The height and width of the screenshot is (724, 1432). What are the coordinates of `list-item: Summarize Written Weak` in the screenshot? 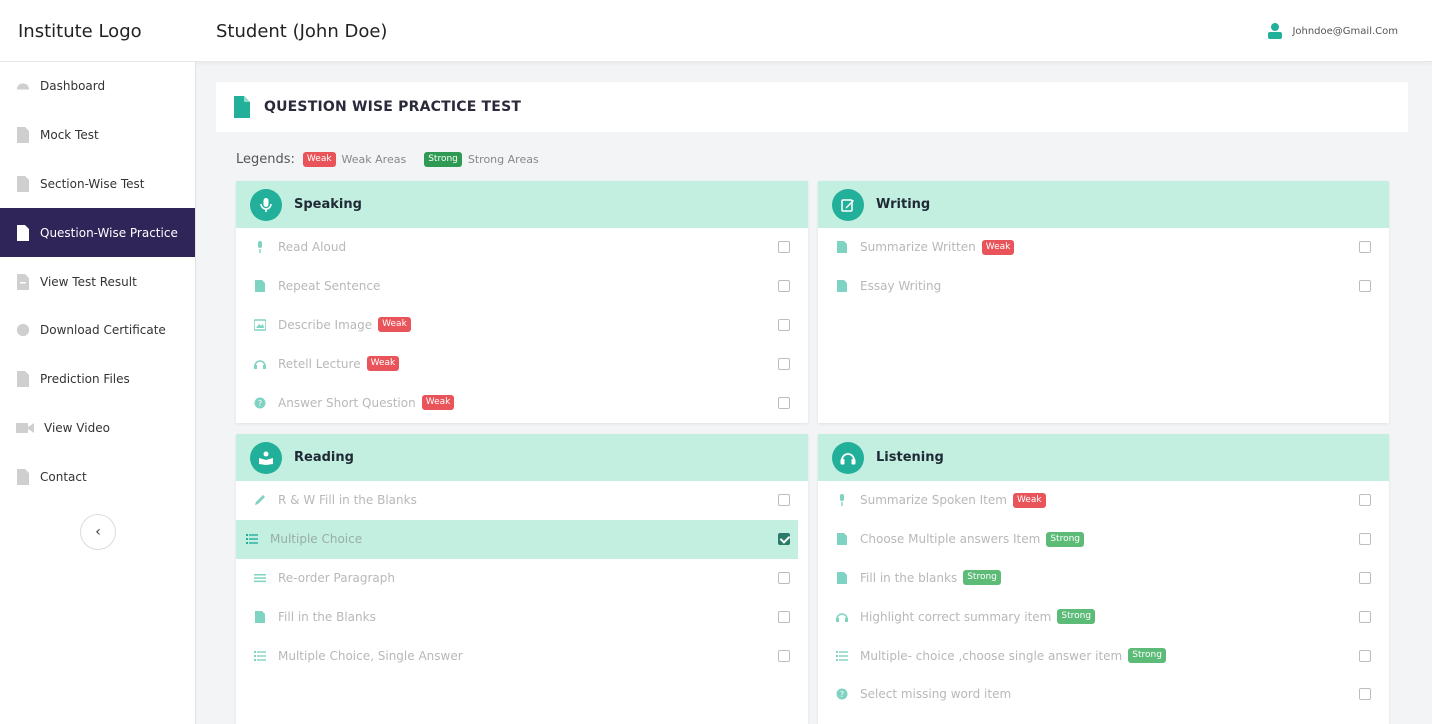 It's located at (1103, 247).